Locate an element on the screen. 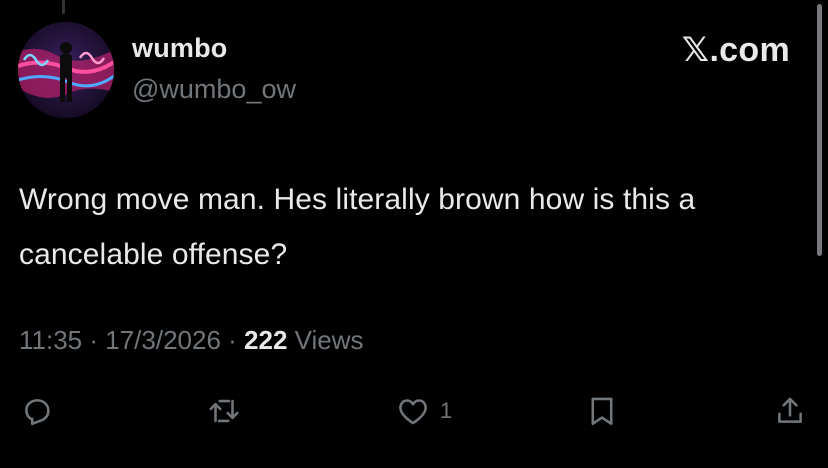  tweet-time: 11:35 is located at coordinates (50, 340).